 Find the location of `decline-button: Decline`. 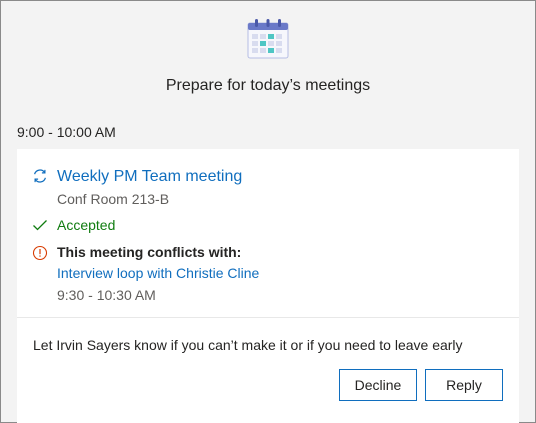

decline-button: Decline is located at coordinates (378, 385).